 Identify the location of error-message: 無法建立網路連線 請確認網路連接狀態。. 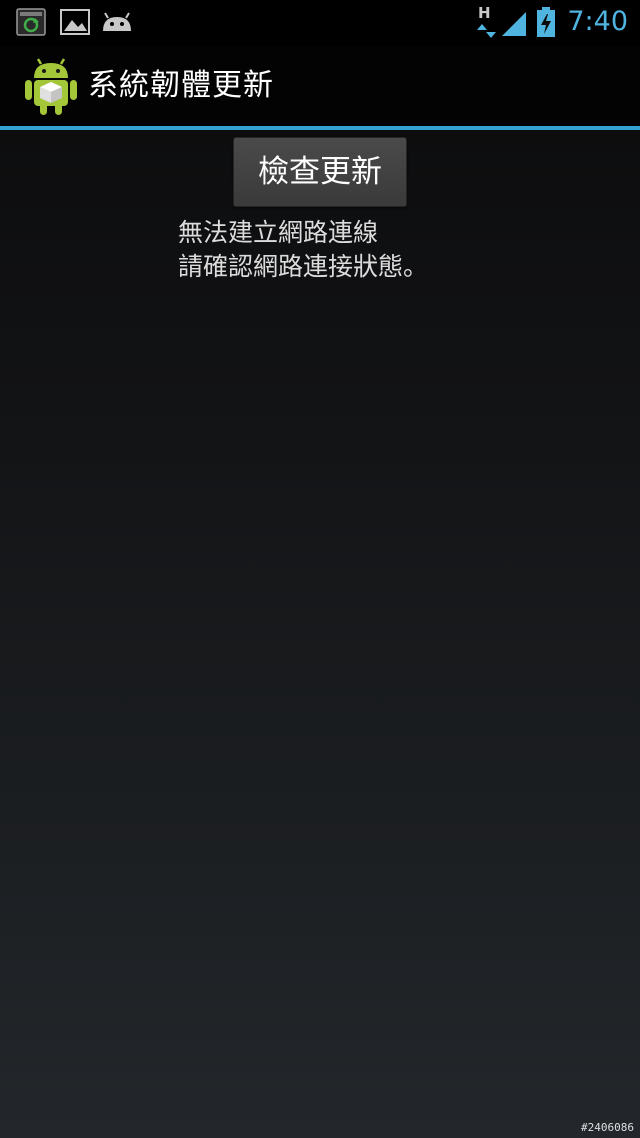
(388, 250).